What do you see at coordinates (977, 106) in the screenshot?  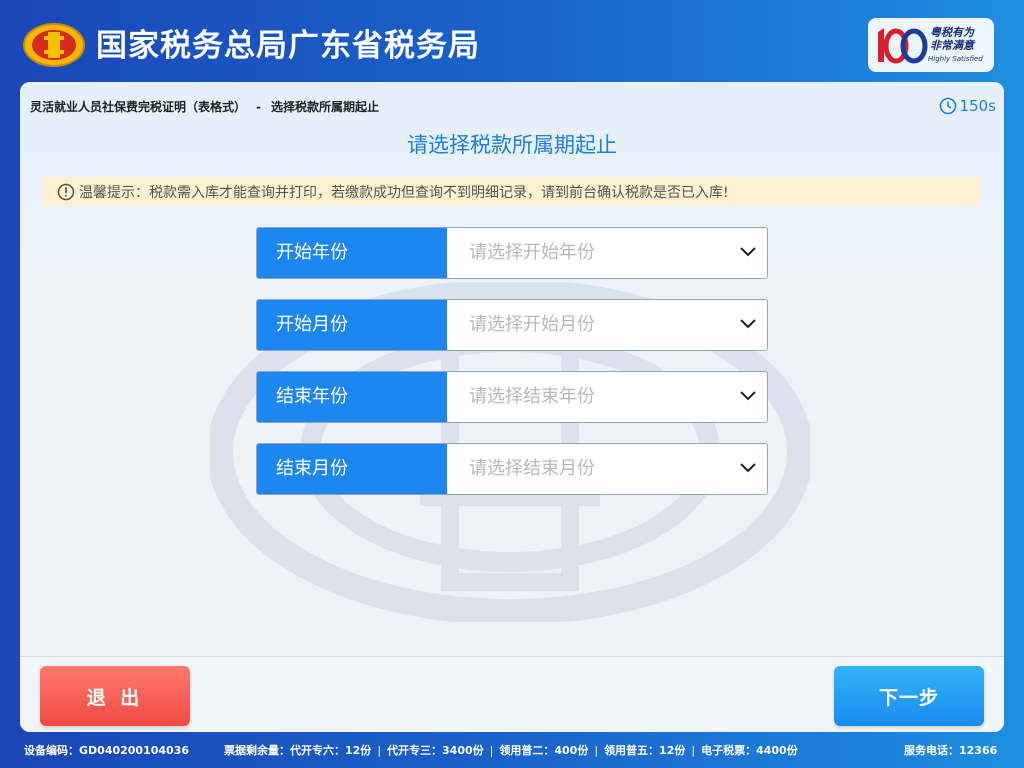 I see `countdown-value: 150s` at bounding box center [977, 106].